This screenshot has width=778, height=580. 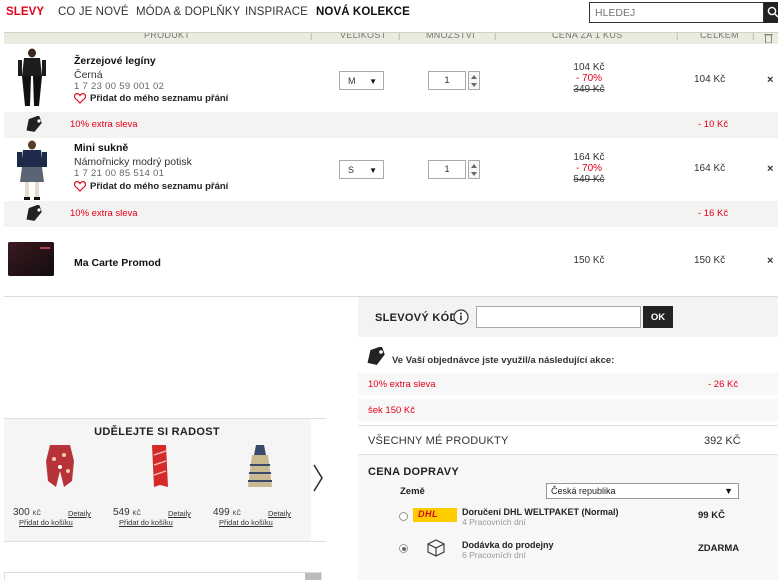 I want to click on shipping-option-name: Dodávka do prodejny, so click(x=508, y=545).